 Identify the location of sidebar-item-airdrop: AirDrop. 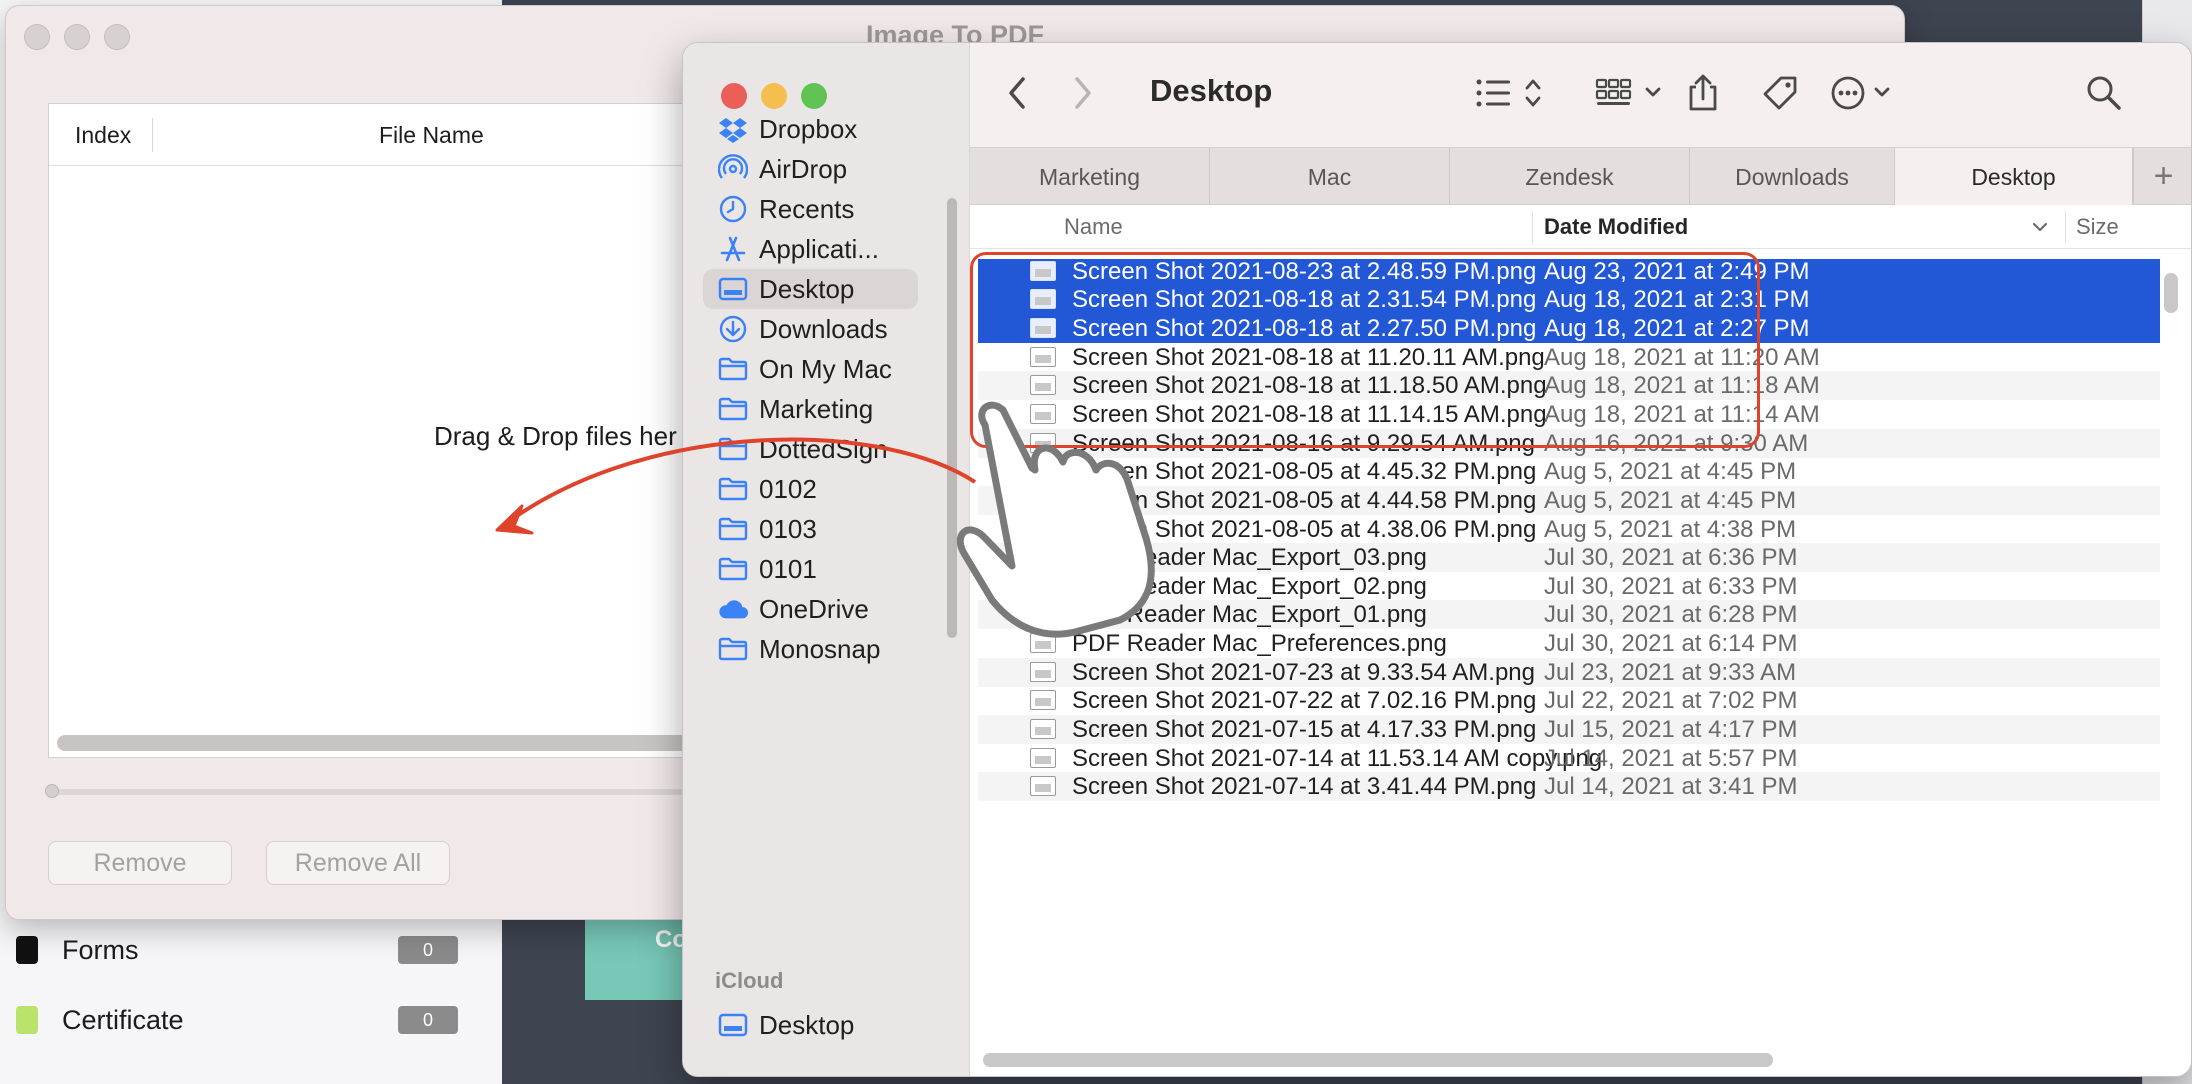
(810, 169).